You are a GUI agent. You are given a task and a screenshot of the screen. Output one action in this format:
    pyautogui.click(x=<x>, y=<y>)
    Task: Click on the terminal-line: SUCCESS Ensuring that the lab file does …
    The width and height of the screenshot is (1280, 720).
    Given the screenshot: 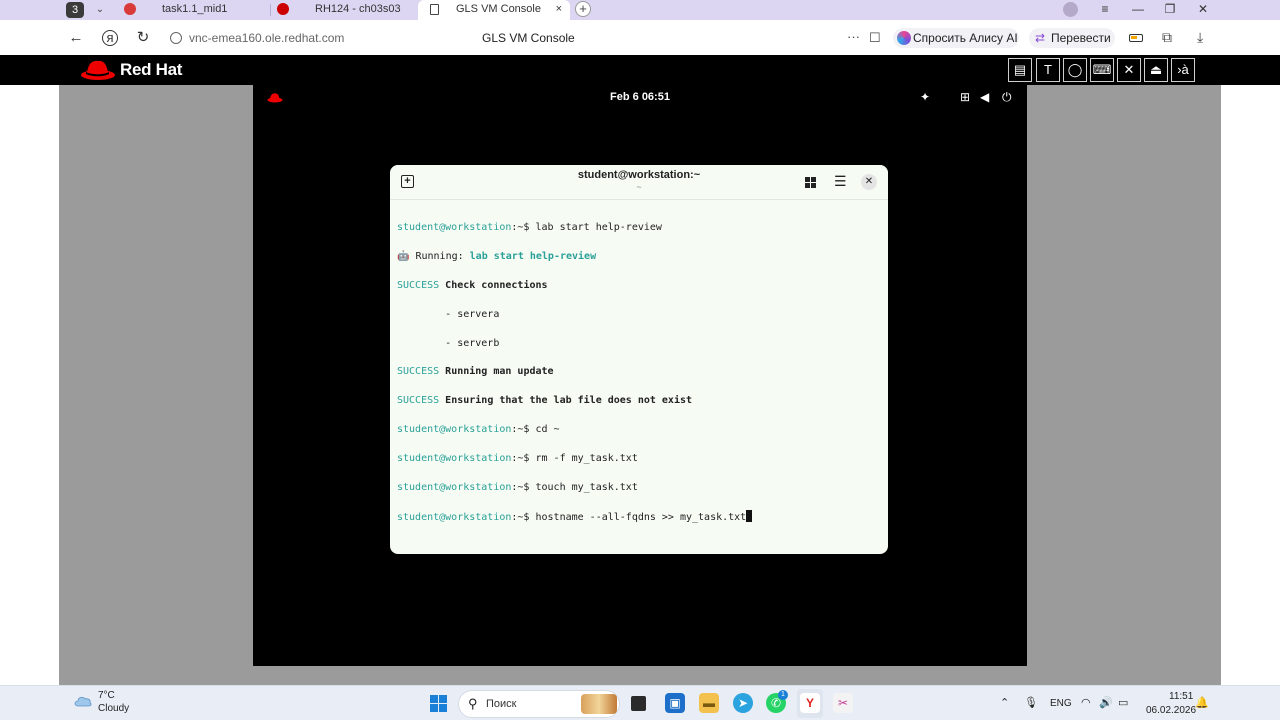 What is the action you would take?
    pyautogui.click(x=574, y=401)
    